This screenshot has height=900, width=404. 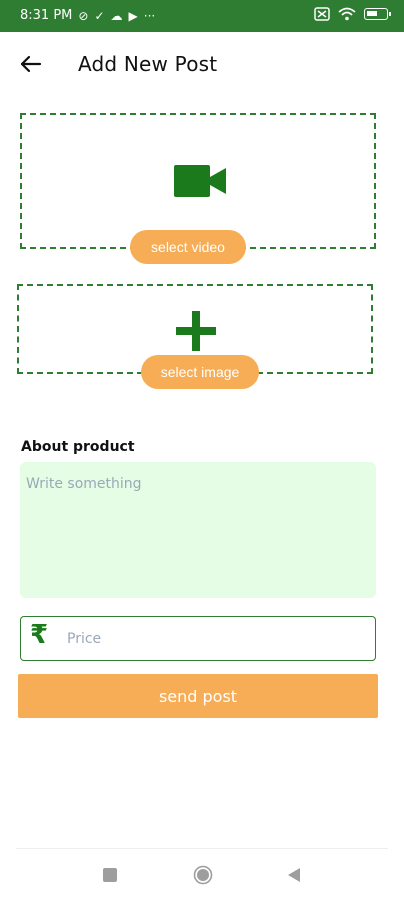 What do you see at coordinates (202, 848) in the screenshot?
I see `nav-divider` at bounding box center [202, 848].